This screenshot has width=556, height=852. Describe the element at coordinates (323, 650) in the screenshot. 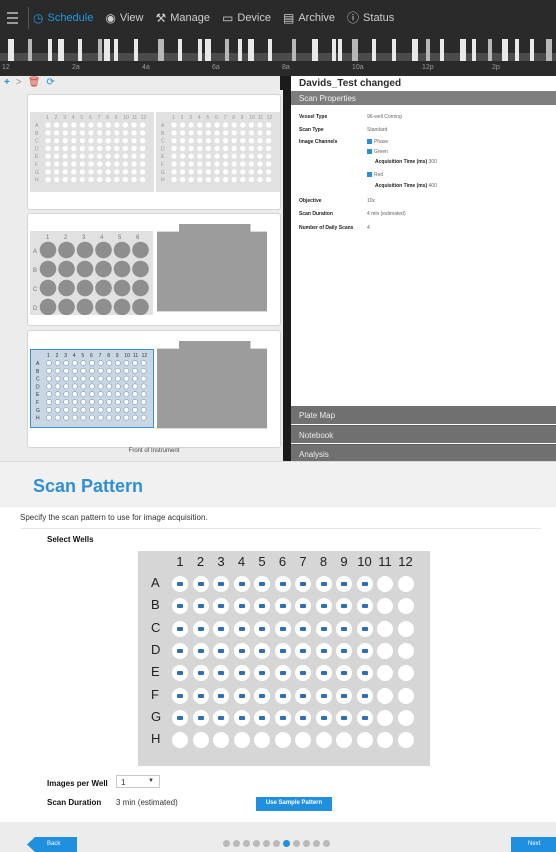

I see `well-D8` at that location.